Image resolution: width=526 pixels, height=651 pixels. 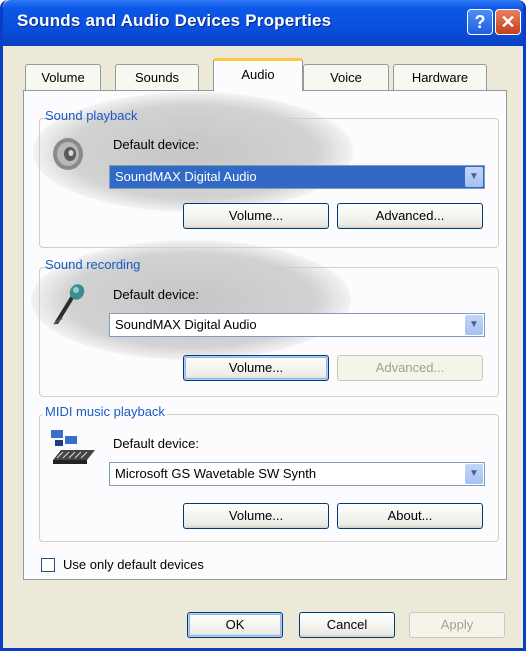 What do you see at coordinates (216, 473) in the screenshot?
I see `midi-device-value: Microsoft GS Wavetable SW Synth` at bounding box center [216, 473].